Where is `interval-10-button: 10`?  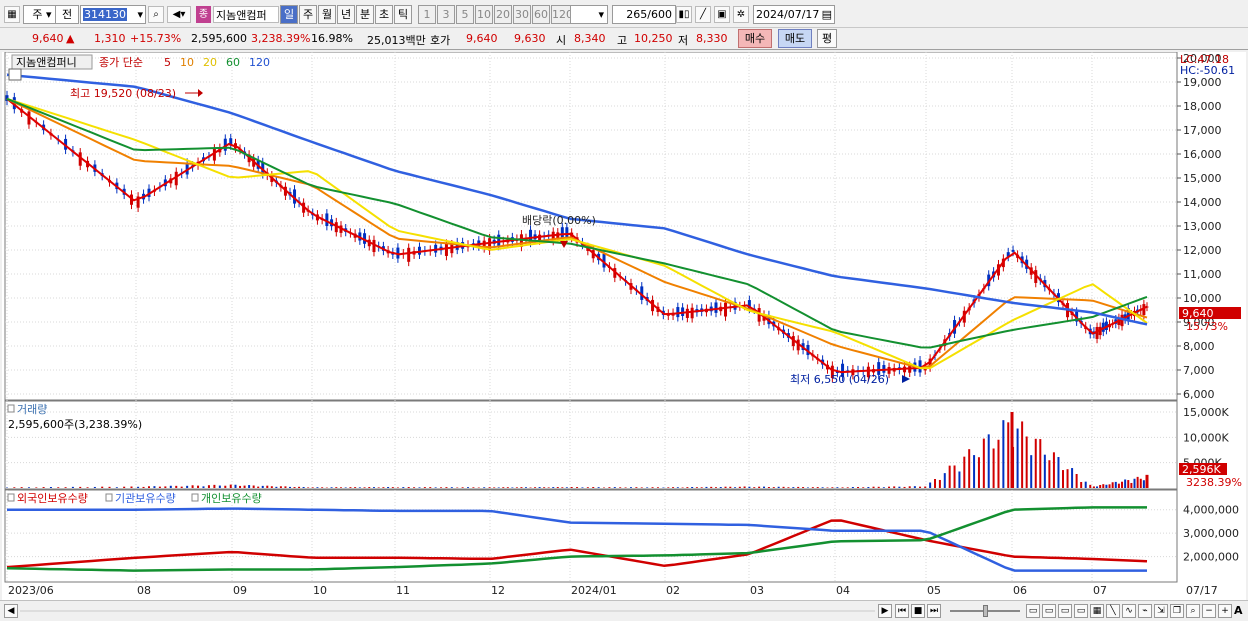 interval-10-button: 10 is located at coordinates (484, 14).